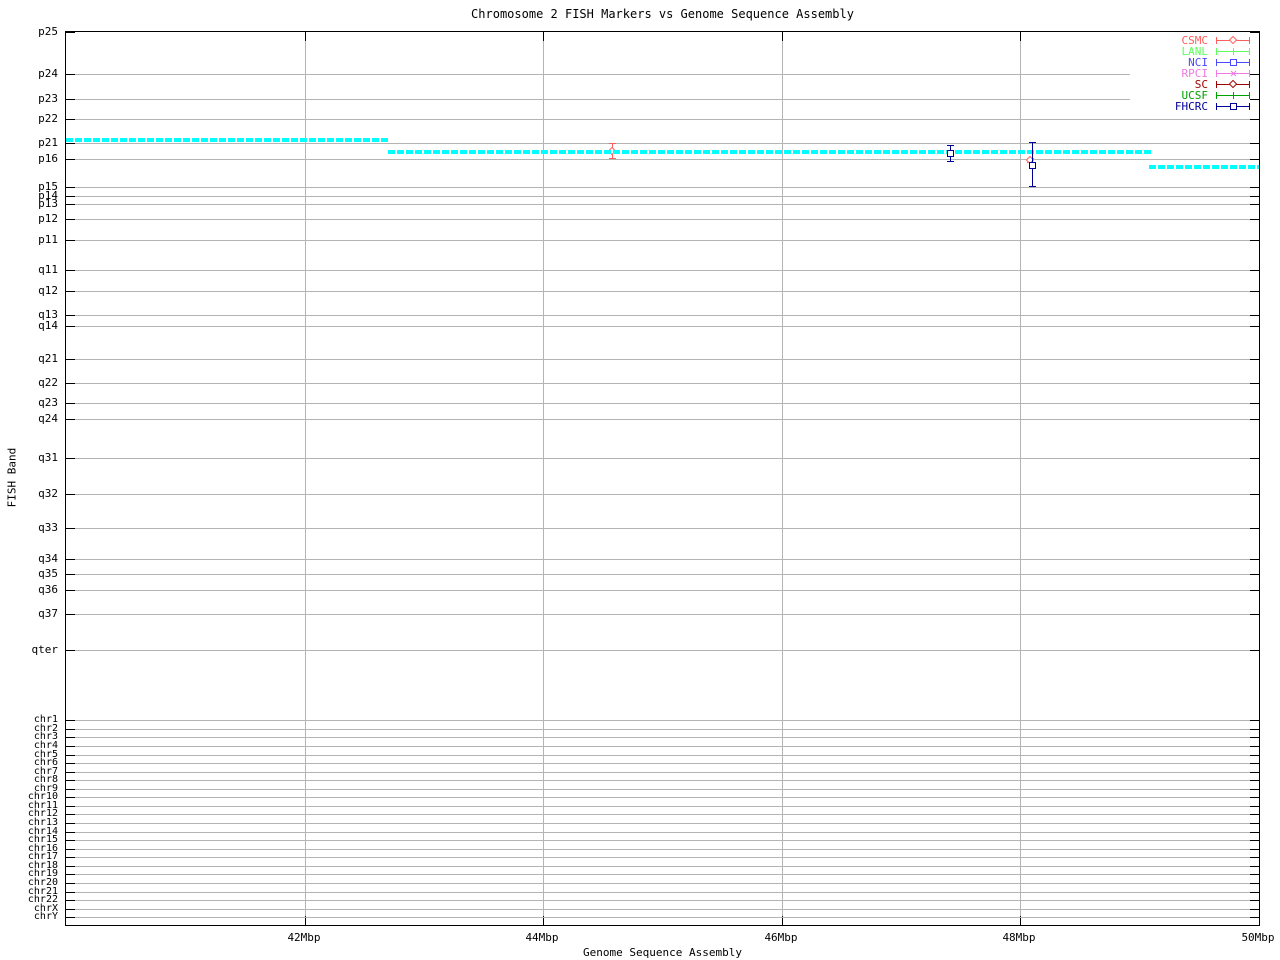  Describe the element at coordinates (48, 31) in the screenshot. I see `y-tick-label: p25` at that location.